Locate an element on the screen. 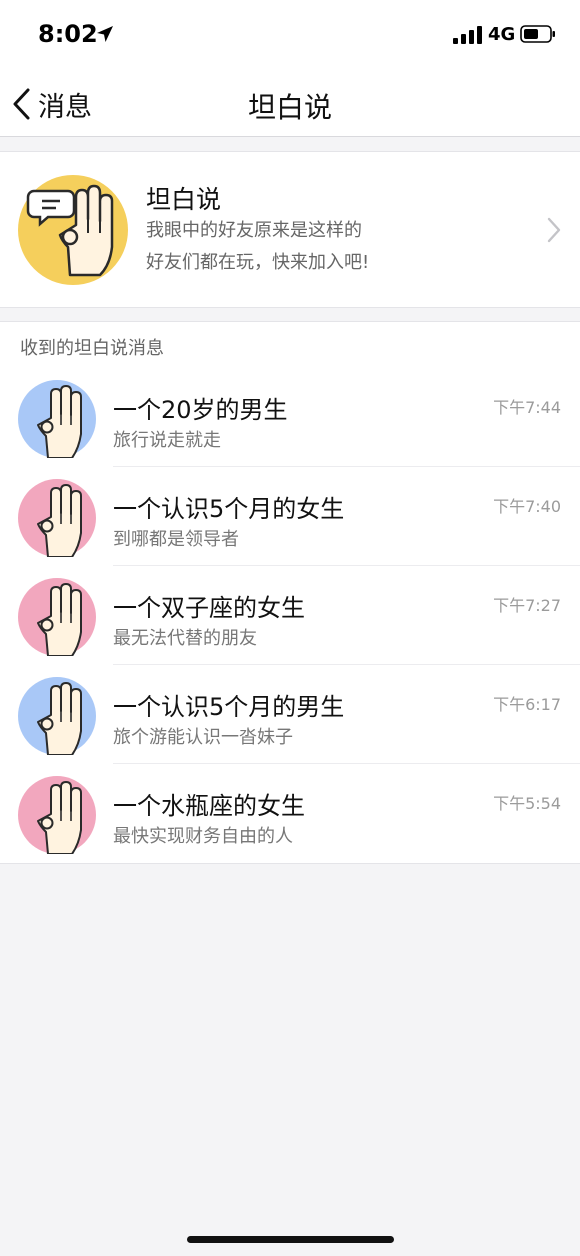 The image size is (580, 1256). list-item: 一个认识5个月的男生 旅个游能认识一沓妹子 下午6:17 is located at coordinates (290, 714).